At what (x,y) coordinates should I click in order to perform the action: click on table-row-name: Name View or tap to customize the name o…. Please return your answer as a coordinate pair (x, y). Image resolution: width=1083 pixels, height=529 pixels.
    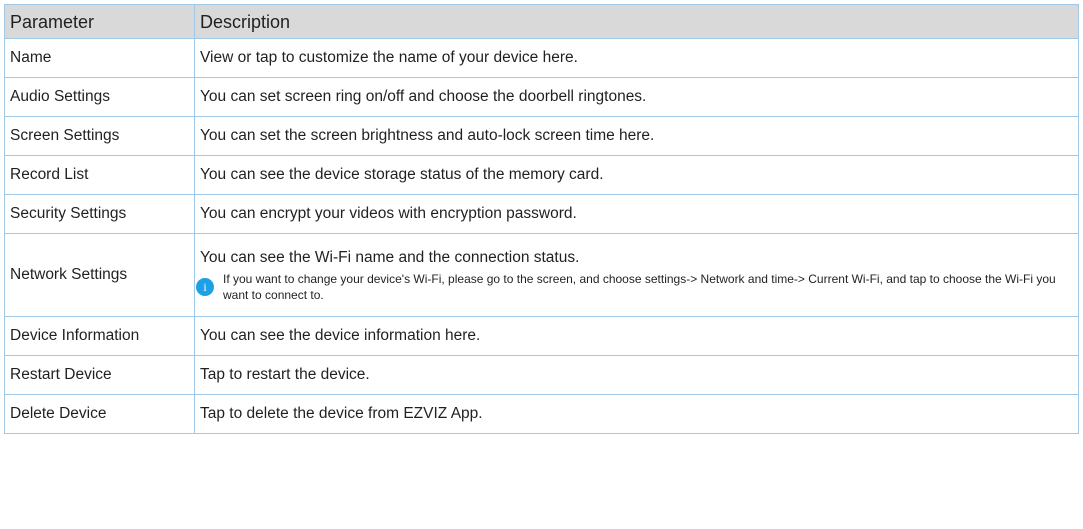
    Looking at the image, I should click on (541, 58).